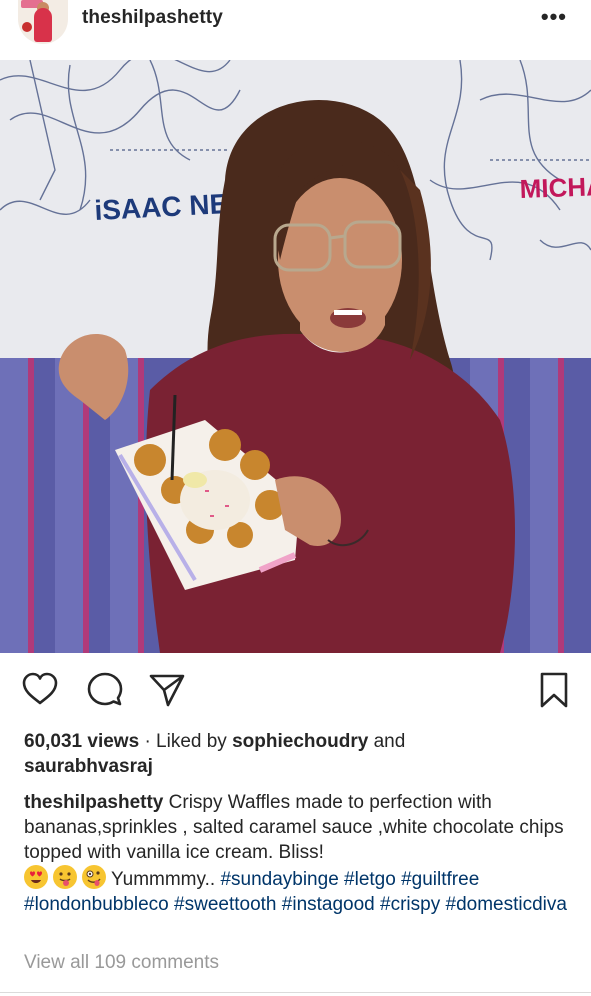 This screenshot has height=996, width=591. Describe the element at coordinates (295, 29) in the screenshot. I see `post-header: theshilpashetty •••` at that location.